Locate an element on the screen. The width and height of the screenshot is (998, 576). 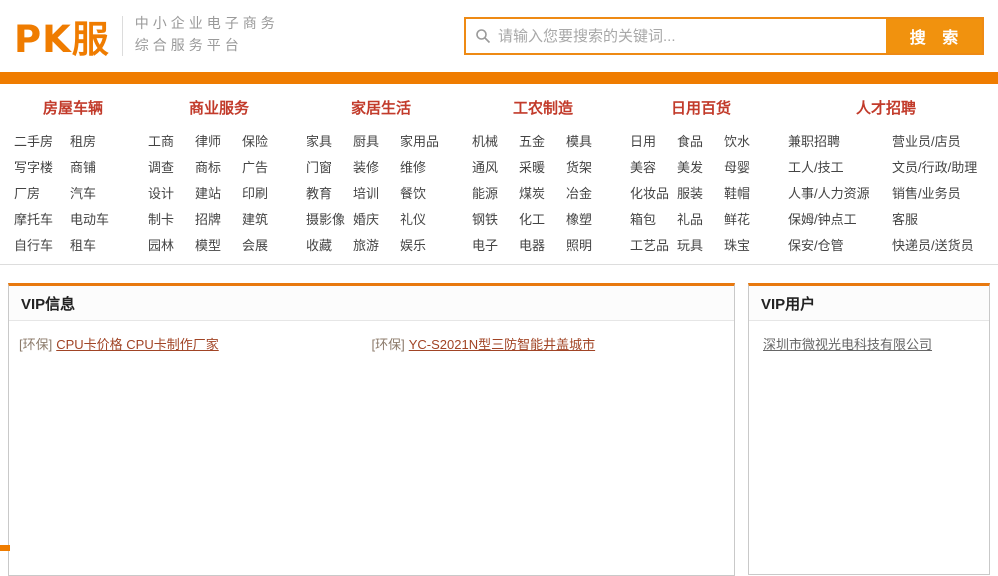
nav-link: 娱乐 is located at coordinates (428, 244).